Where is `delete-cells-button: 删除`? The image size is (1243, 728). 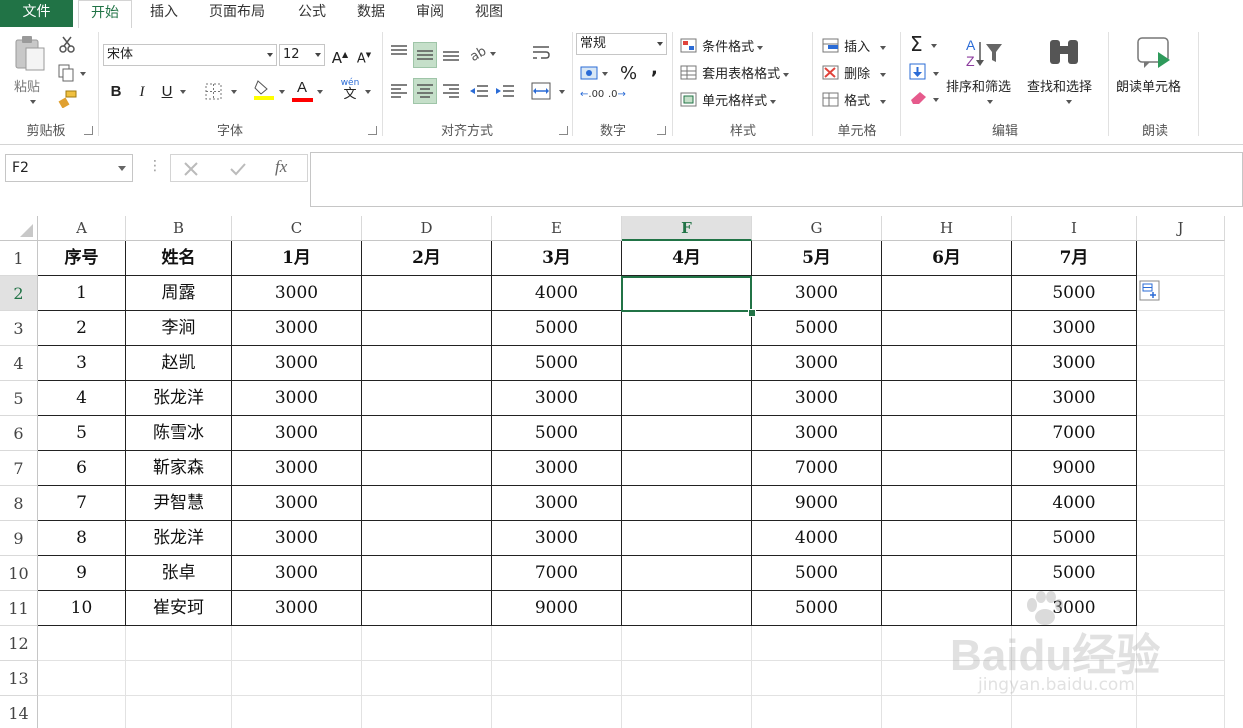 delete-cells-button: 删除 is located at coordinates (854, 72).